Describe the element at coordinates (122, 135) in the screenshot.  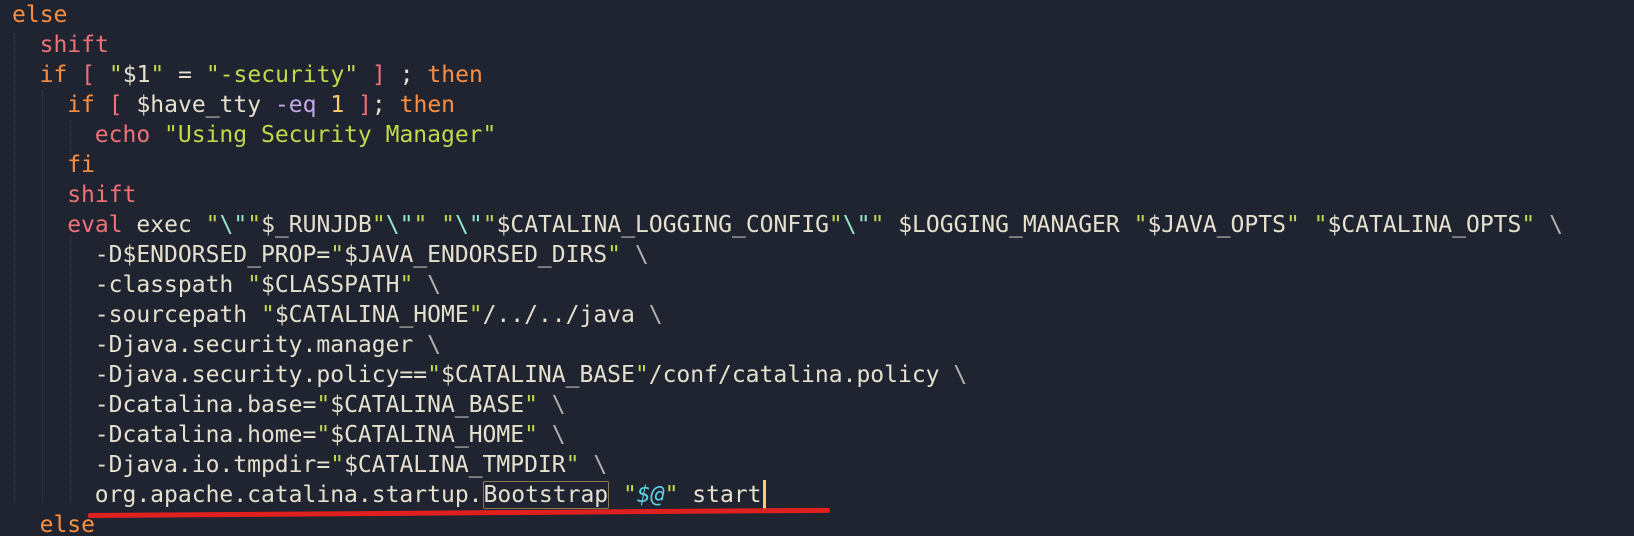
I see `code-token: echo` at that location.